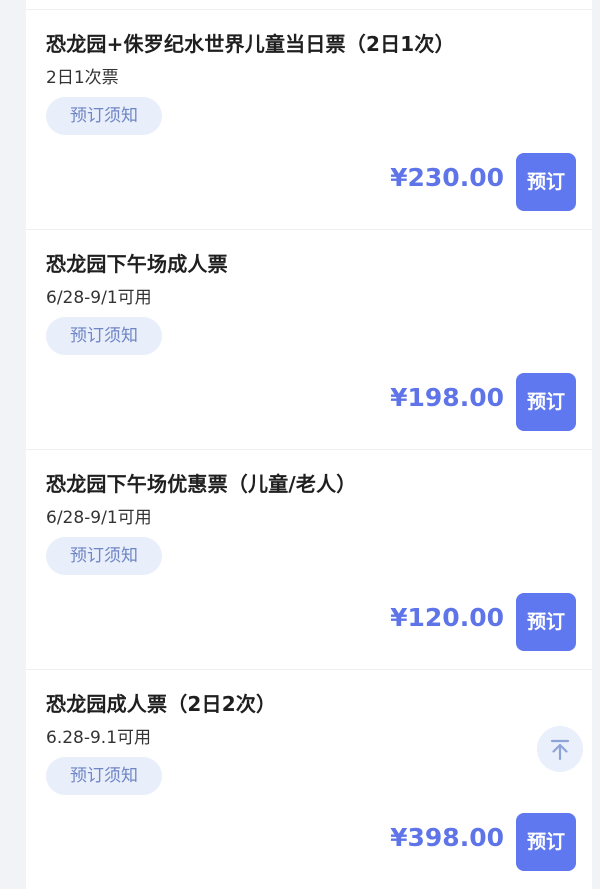 The height and width of the screenshot is (889, 600). Describe the element at coordinates (201, 484) in the screenshot. I see `ticket-title: 恐龙园下午场优惠票（儿童/老人）` at that location.